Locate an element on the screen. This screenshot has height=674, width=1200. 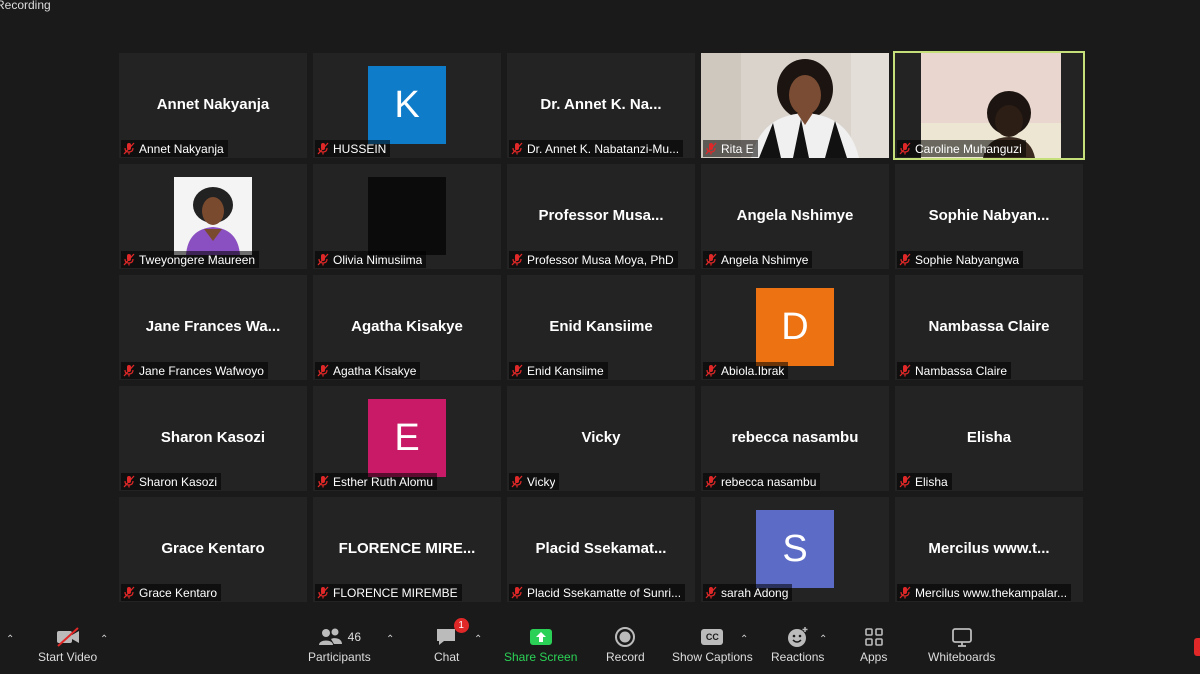
participant-tile: Sophie Nabyan... Sophie Nabyangwa is located at coordinates (989, 216).